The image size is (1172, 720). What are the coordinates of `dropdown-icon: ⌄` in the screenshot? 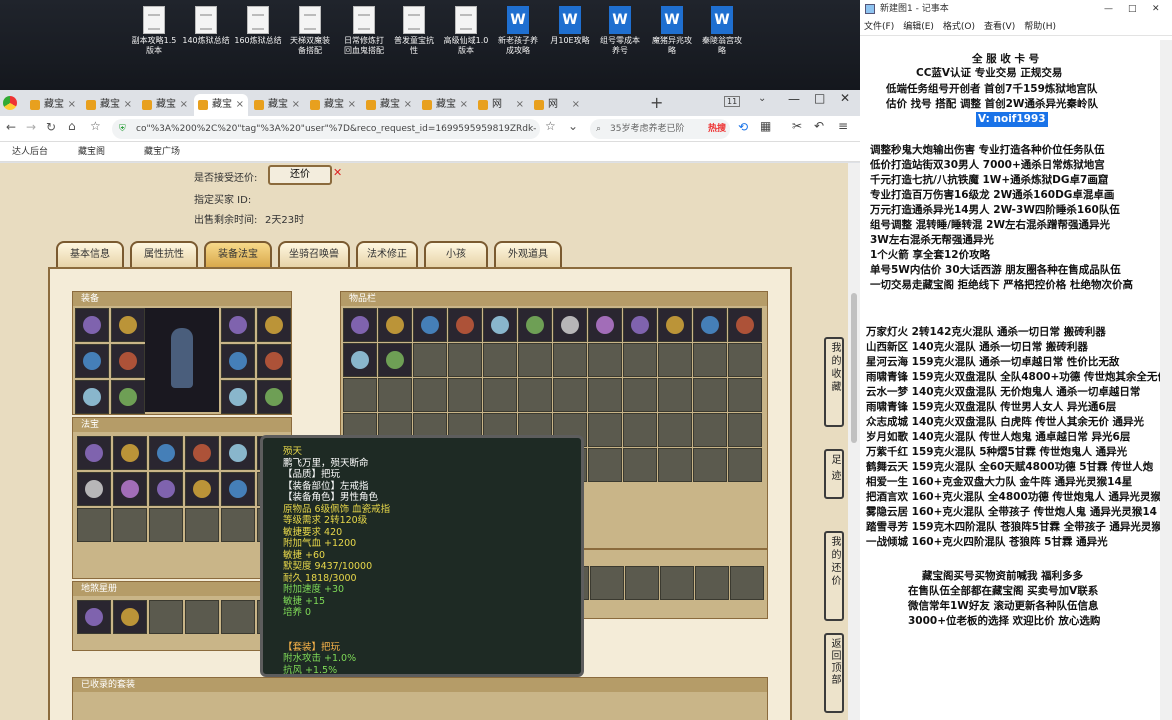 It's located at (573, 126).